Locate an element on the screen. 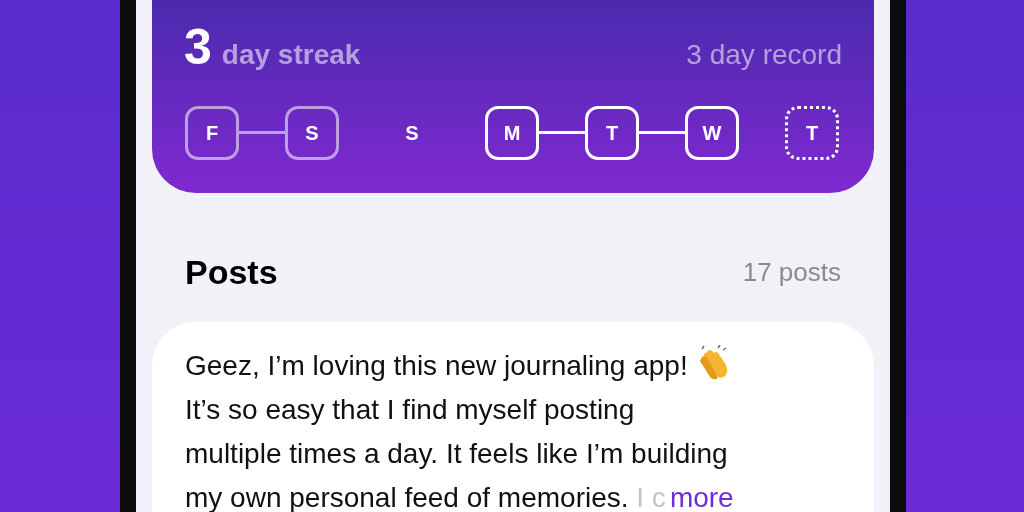  day-box: S is located at coordinates (312, 133).